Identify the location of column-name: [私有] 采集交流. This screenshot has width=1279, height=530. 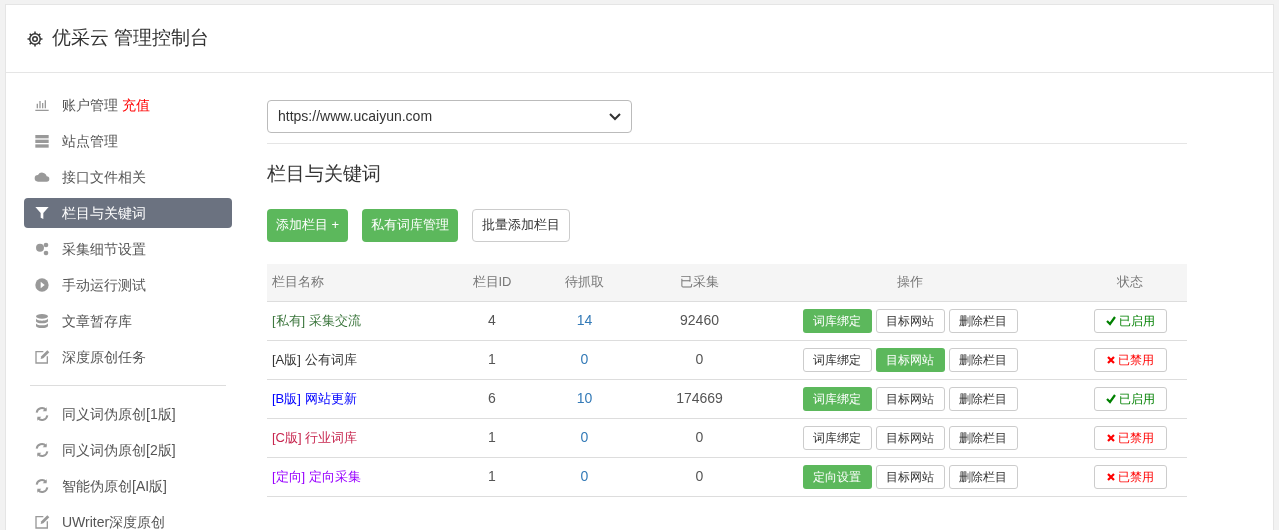
(367, 320).